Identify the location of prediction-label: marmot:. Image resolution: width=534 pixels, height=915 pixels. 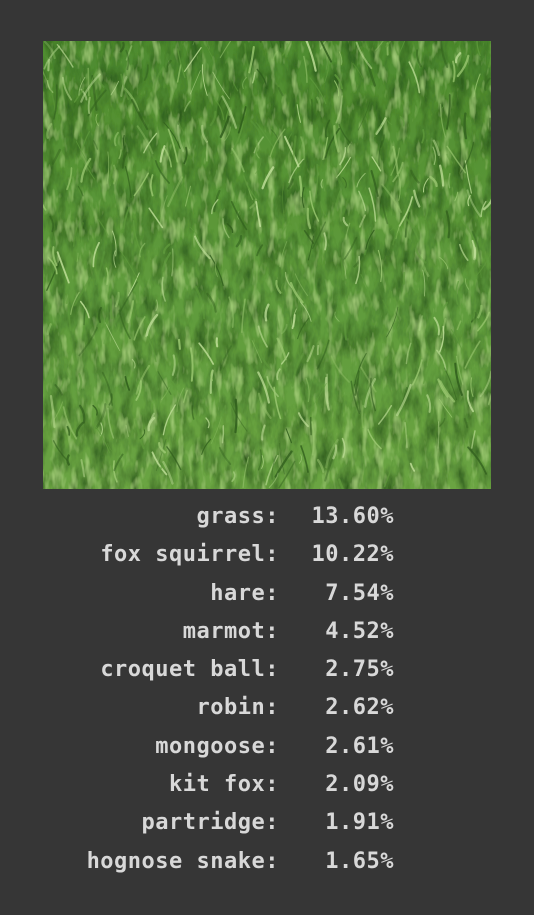
(230, 631).